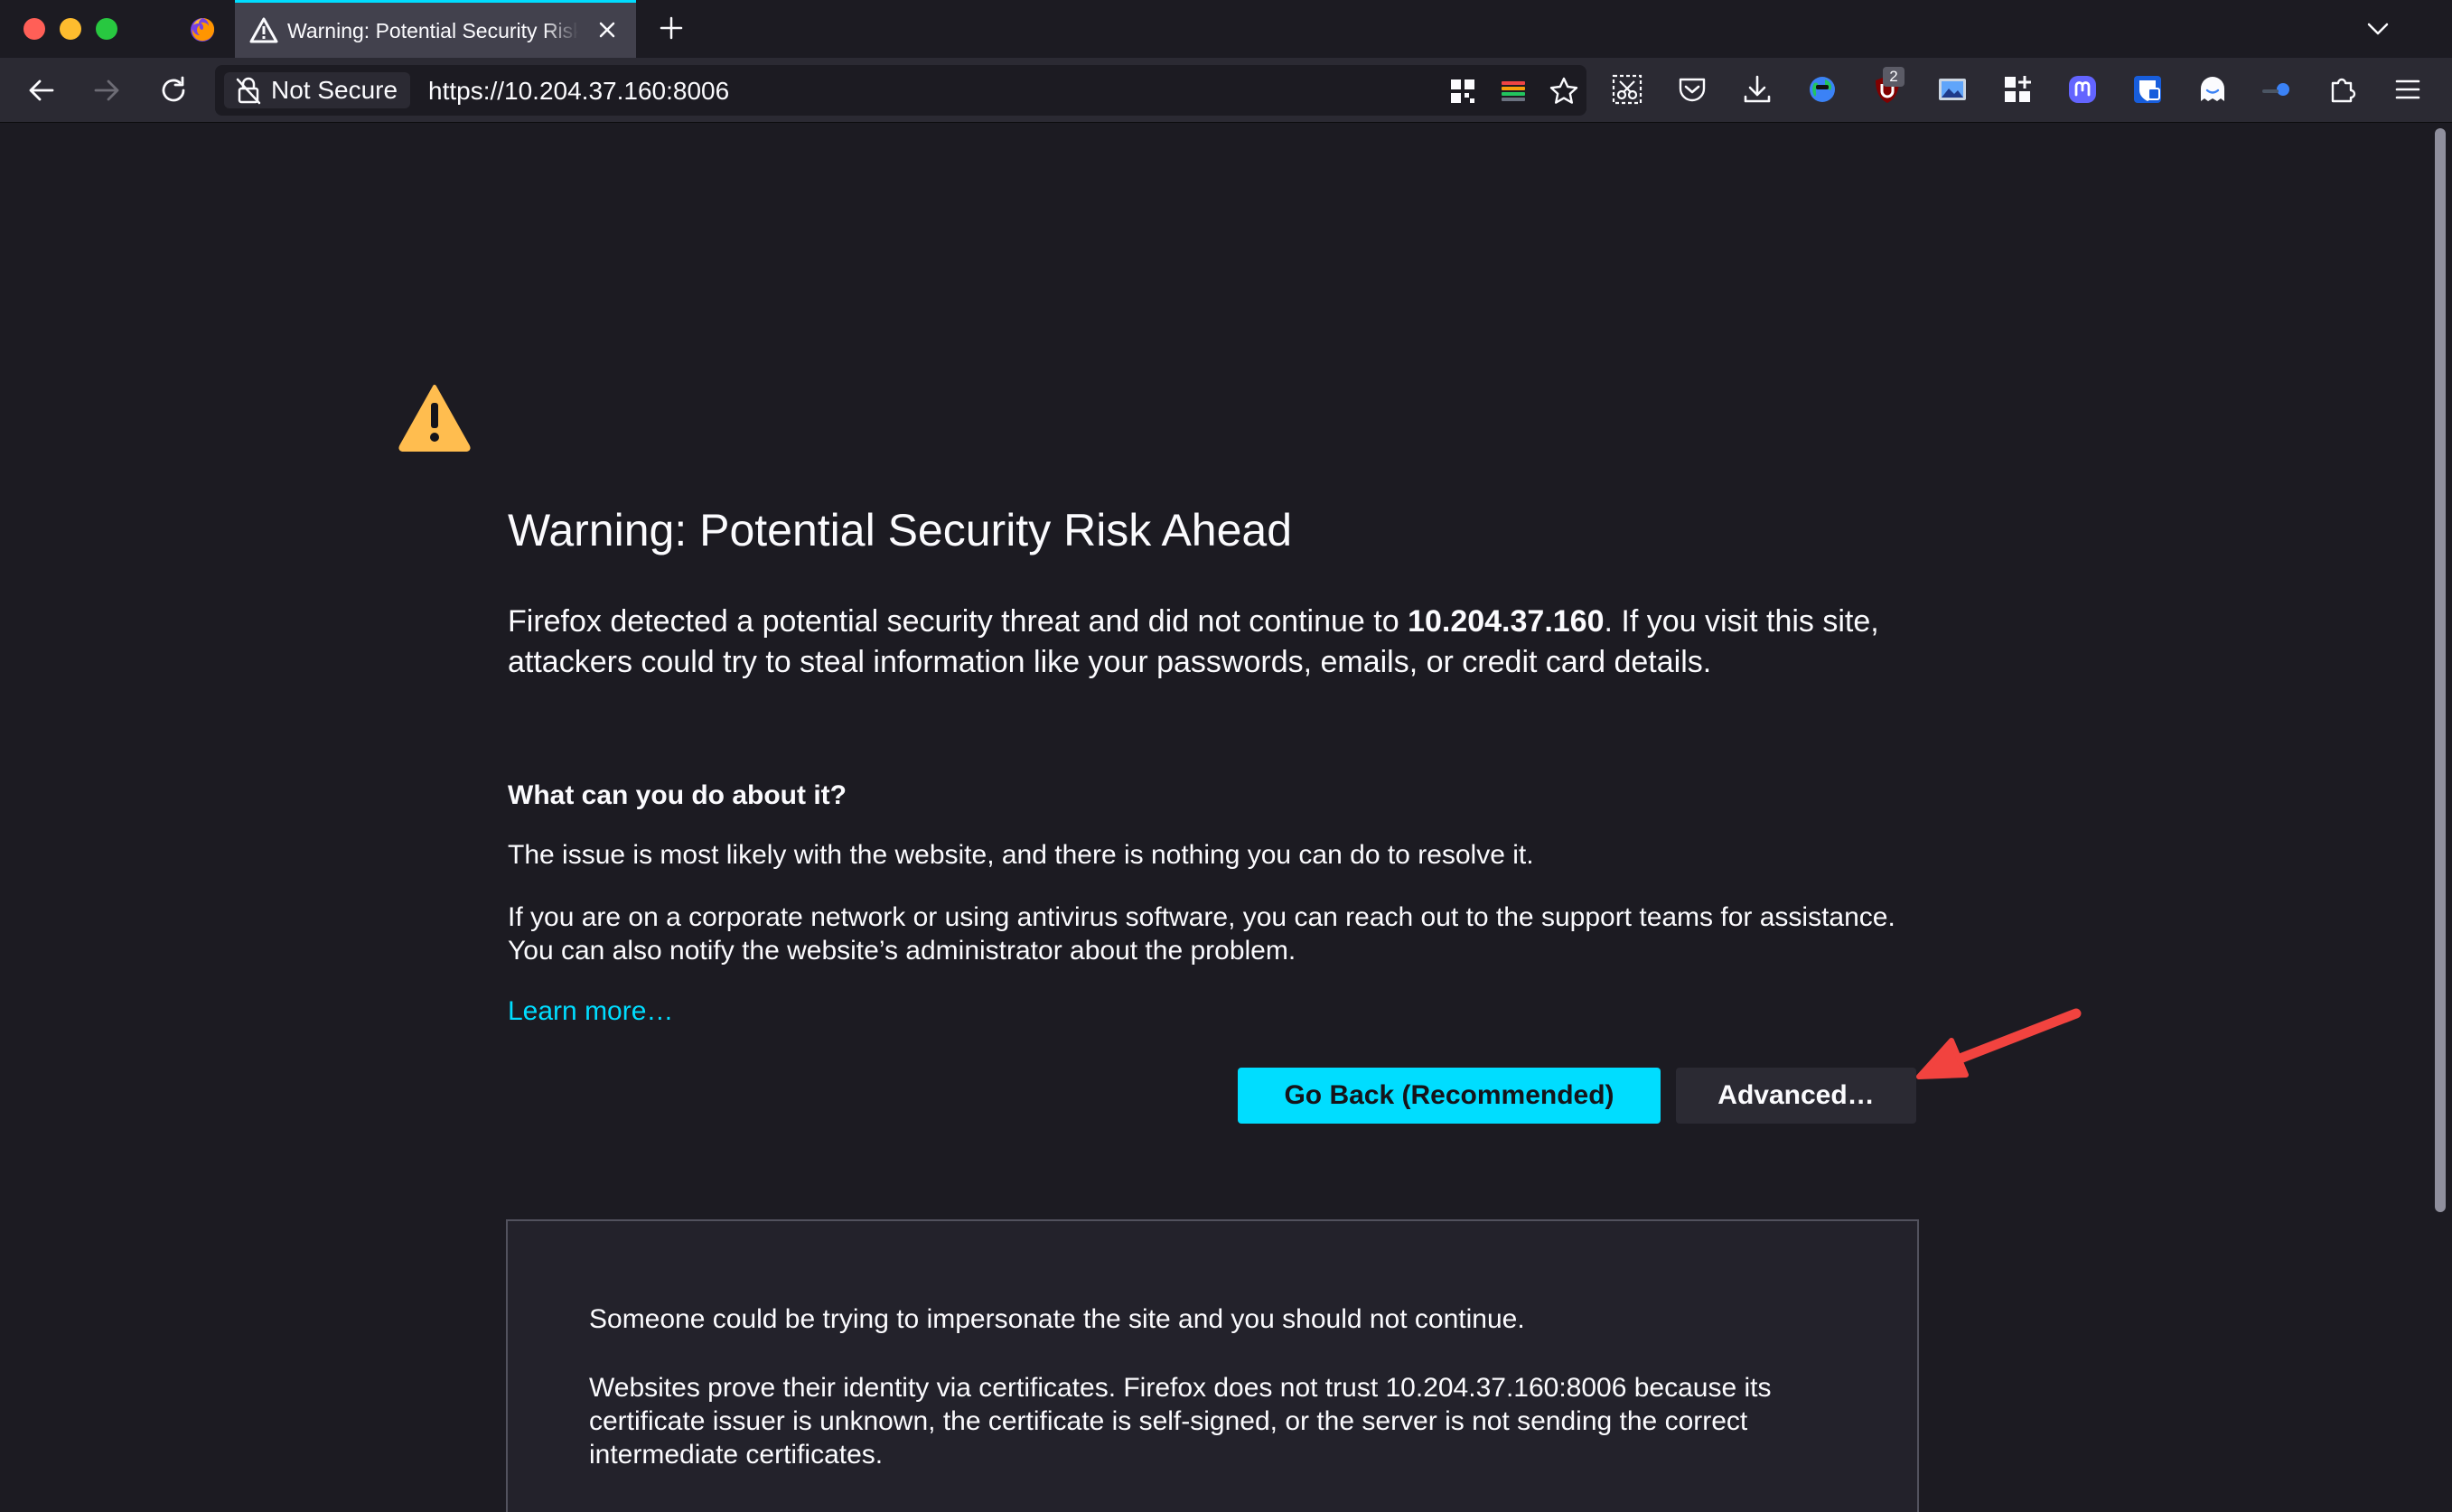 The image size is (2452, 1512). Describe the element at coordinates (2277, 89) in the screenshot. I see `key-extension-icon` at that location.